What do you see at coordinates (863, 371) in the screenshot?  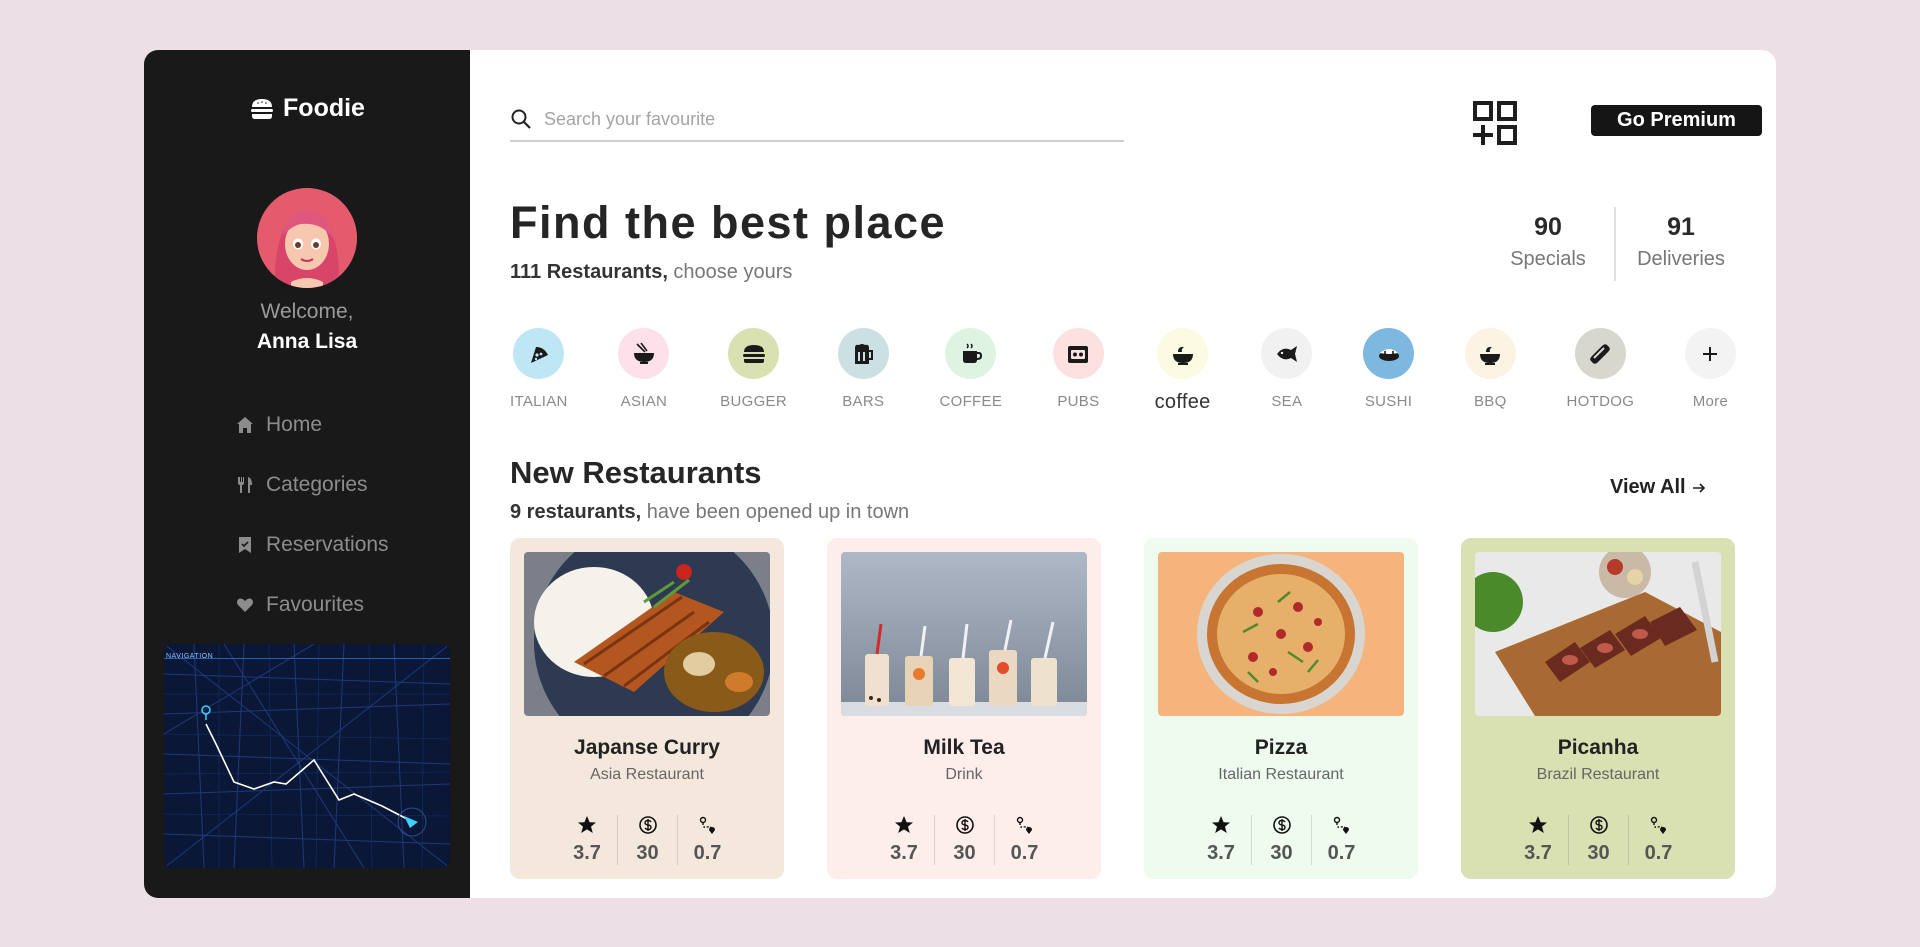 I see `category-bars: BARS` at bounding box center [863, 371].